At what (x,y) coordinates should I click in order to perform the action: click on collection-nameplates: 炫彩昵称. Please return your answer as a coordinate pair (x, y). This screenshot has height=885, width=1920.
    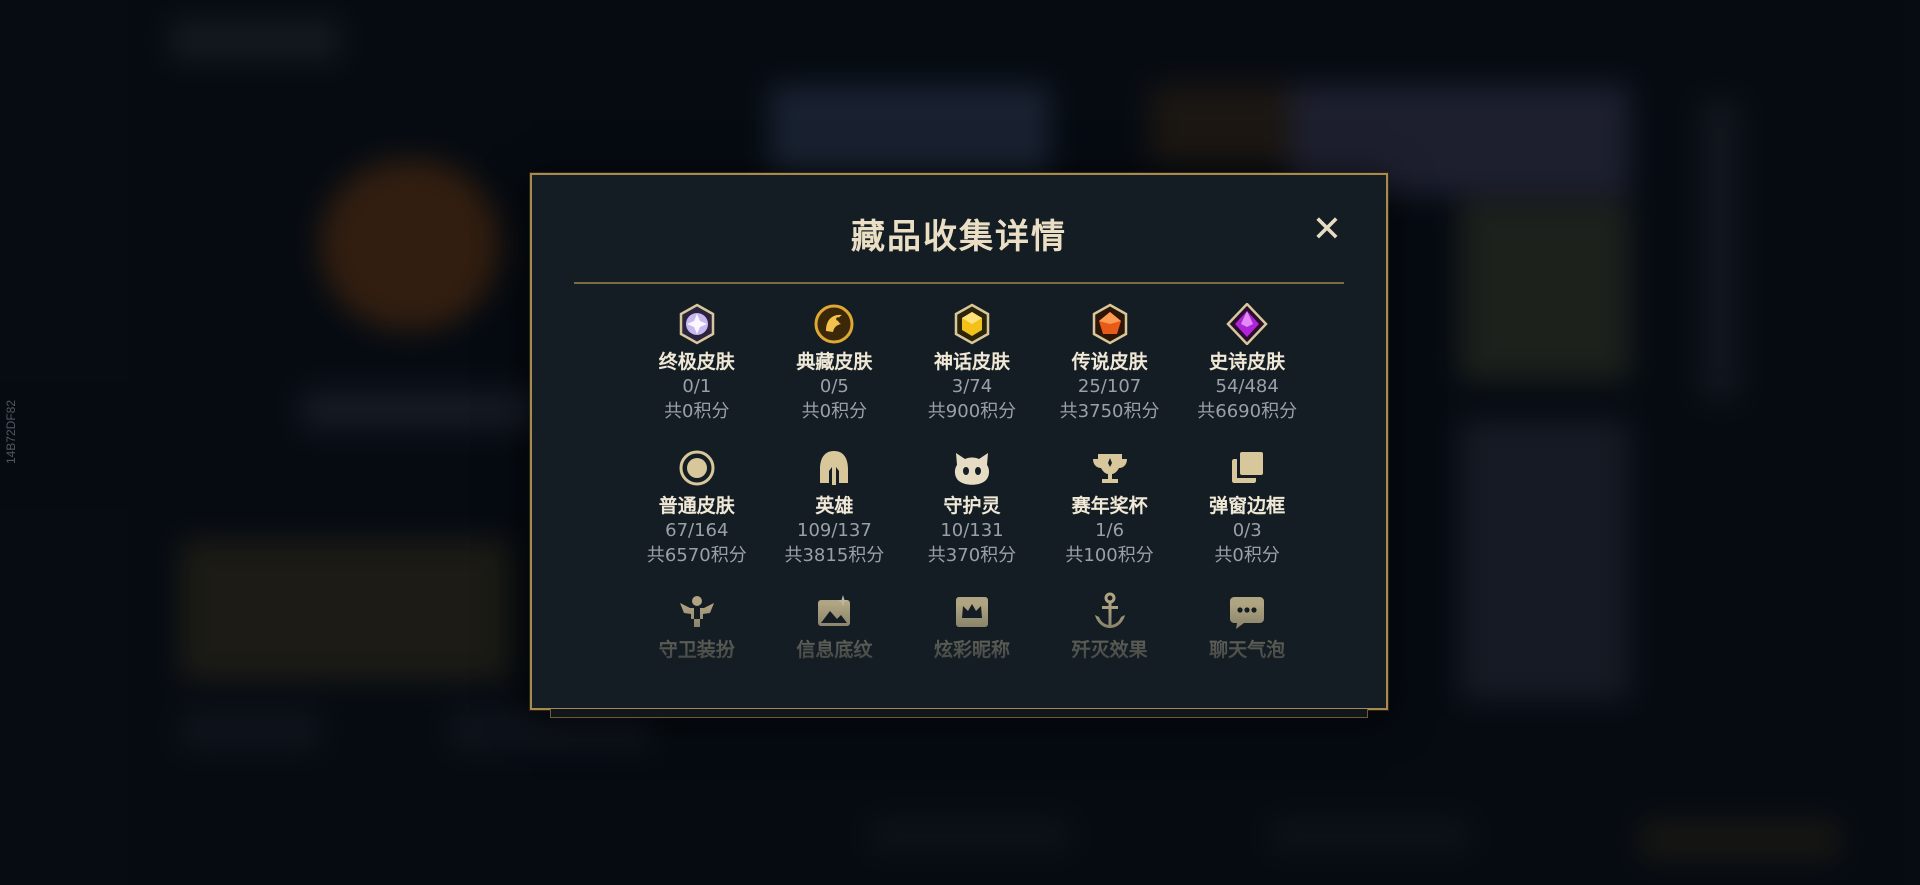
    Looking at the image, I should click on (972, 626).